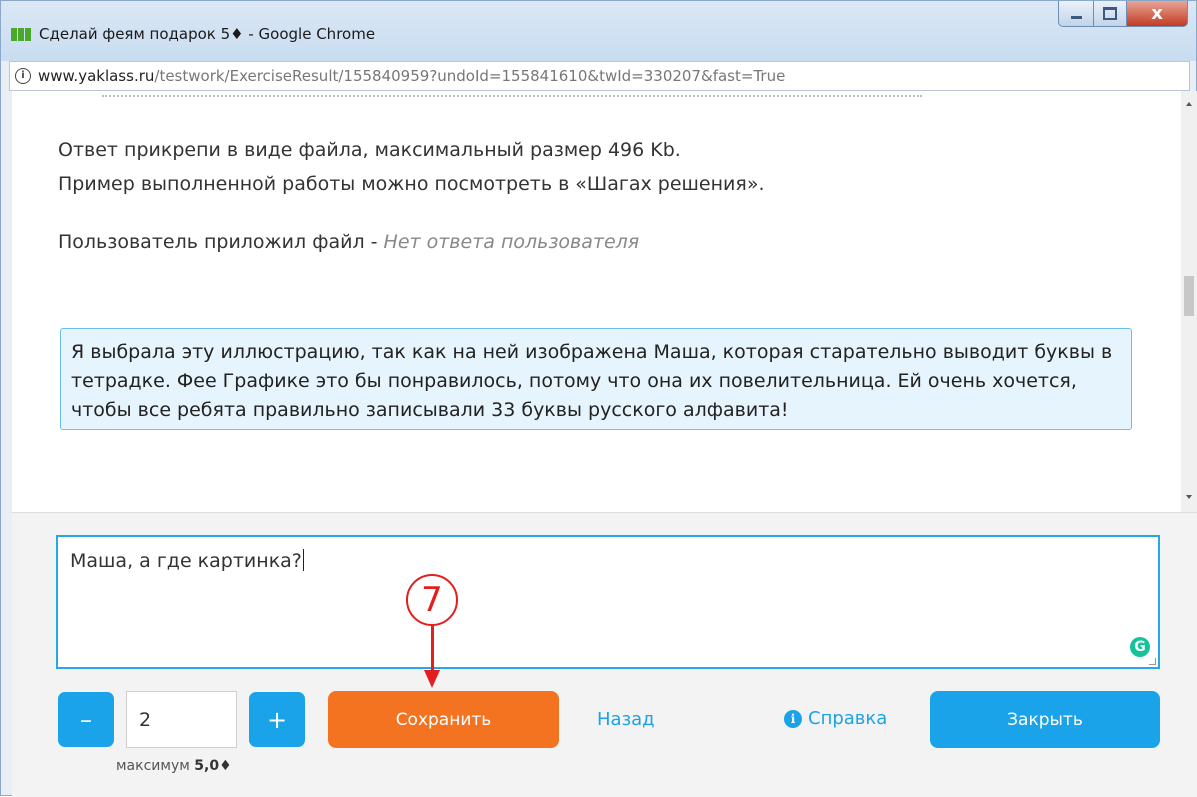  I want to click on help-link: i Справка, so click(835, 718).